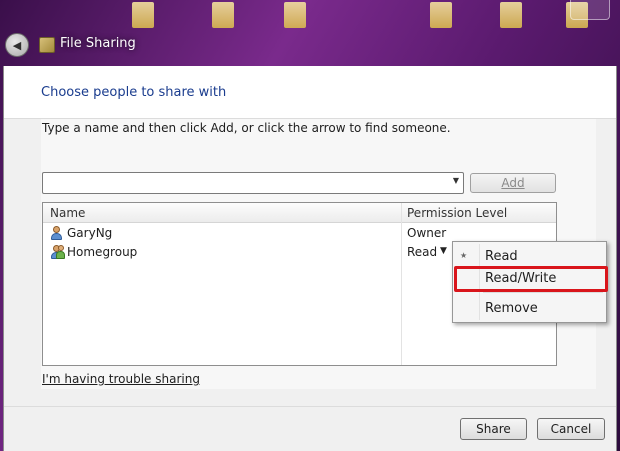 This screenshot has height=451, width=620. What do you see at coordinates (310, 92) in the screenshot?
I see `header-band: Choose people to share with` at bounding box center [310, 92].